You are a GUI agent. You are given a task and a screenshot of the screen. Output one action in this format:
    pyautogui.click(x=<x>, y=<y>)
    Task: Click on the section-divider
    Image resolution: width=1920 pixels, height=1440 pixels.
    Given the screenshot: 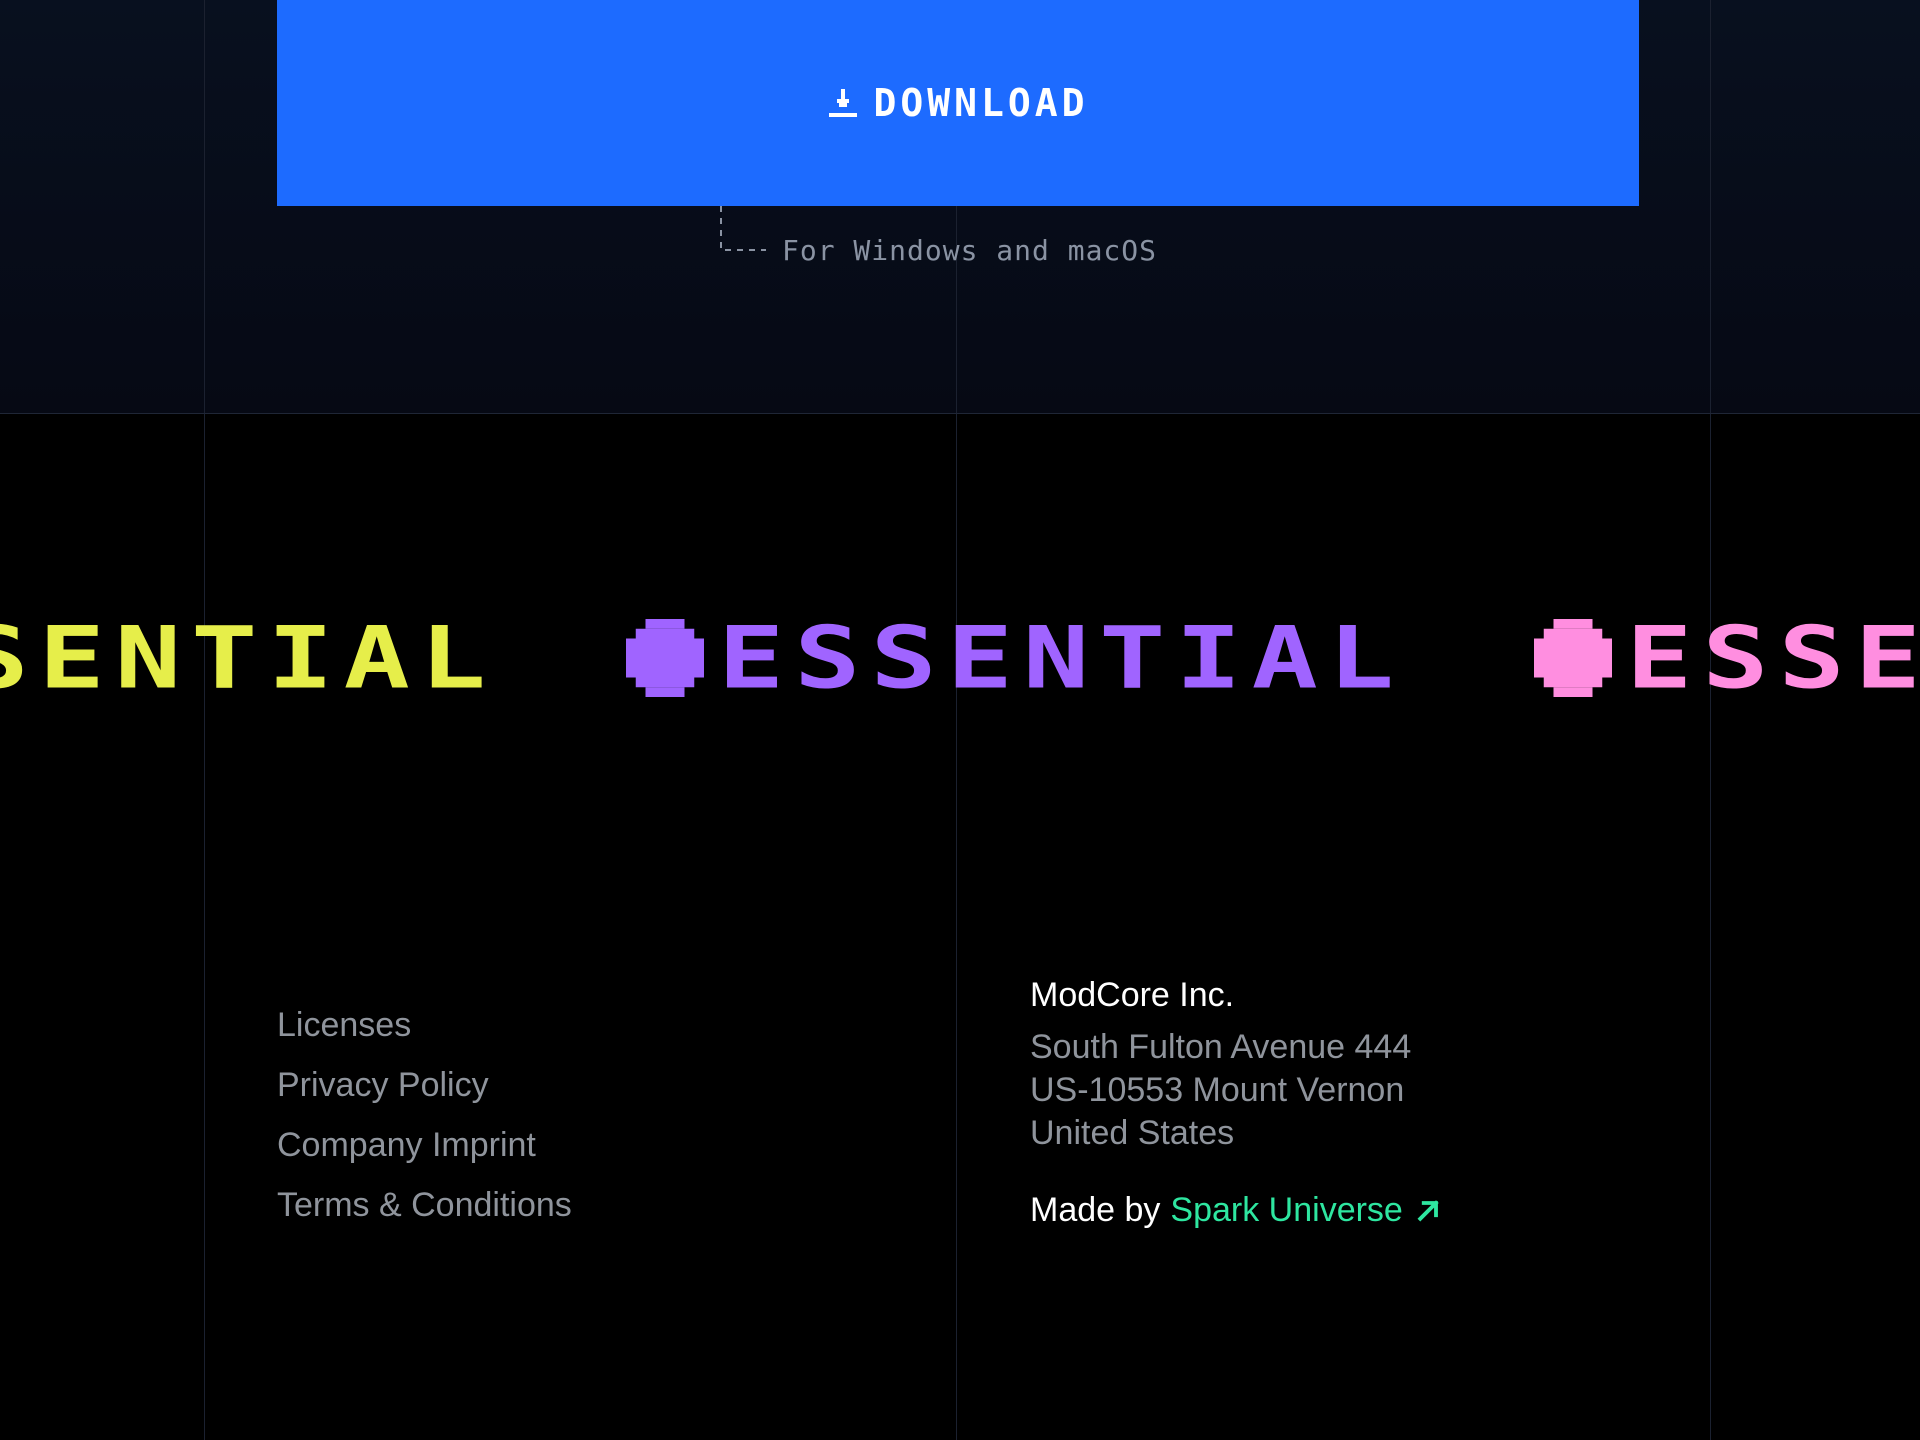 What is the action you would take?
    pyautogui.click(x=960, y=413)
    